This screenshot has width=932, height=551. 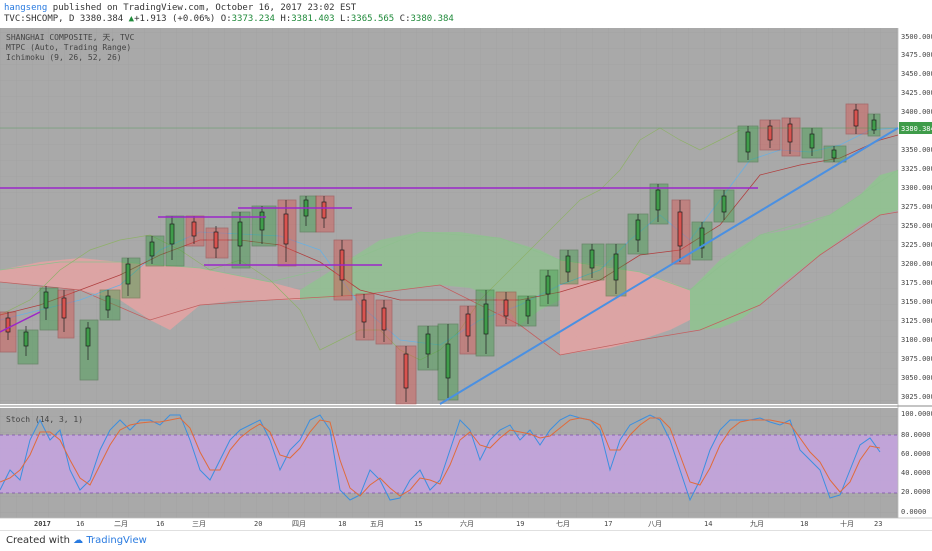 What do you see at coordinates (916, 435) in the screenshot?
I see `svg-text: 80.0000` at bounding box center [916, 435].